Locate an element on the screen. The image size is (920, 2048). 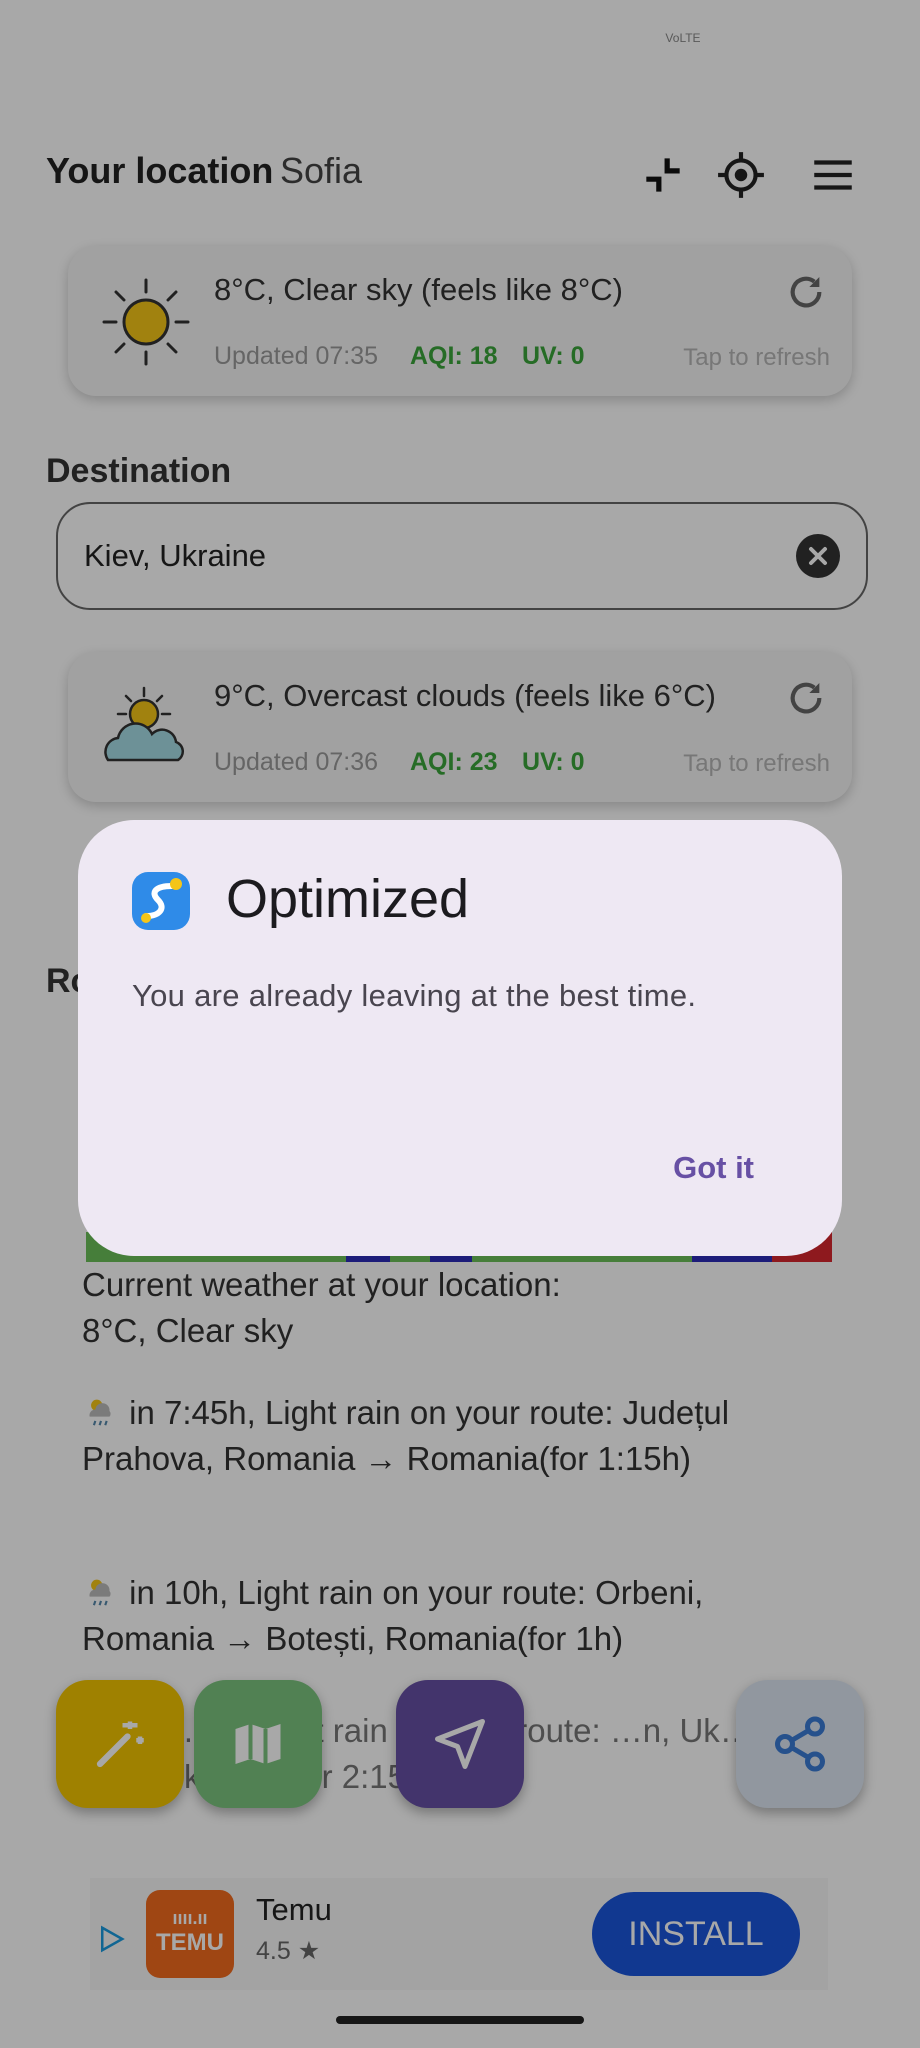
app-icon is located at coordinates (161, 901).